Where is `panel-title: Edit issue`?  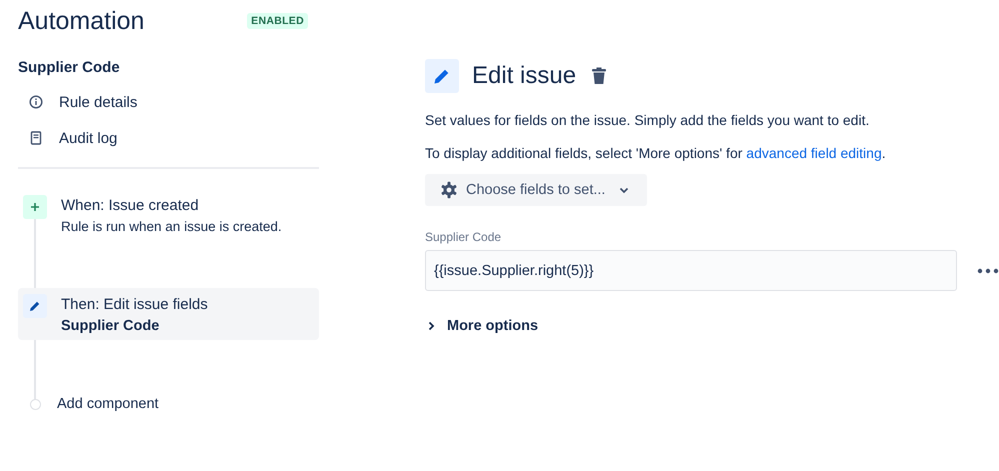
panel-title: Edit issue is located at coordinates (524, 76).